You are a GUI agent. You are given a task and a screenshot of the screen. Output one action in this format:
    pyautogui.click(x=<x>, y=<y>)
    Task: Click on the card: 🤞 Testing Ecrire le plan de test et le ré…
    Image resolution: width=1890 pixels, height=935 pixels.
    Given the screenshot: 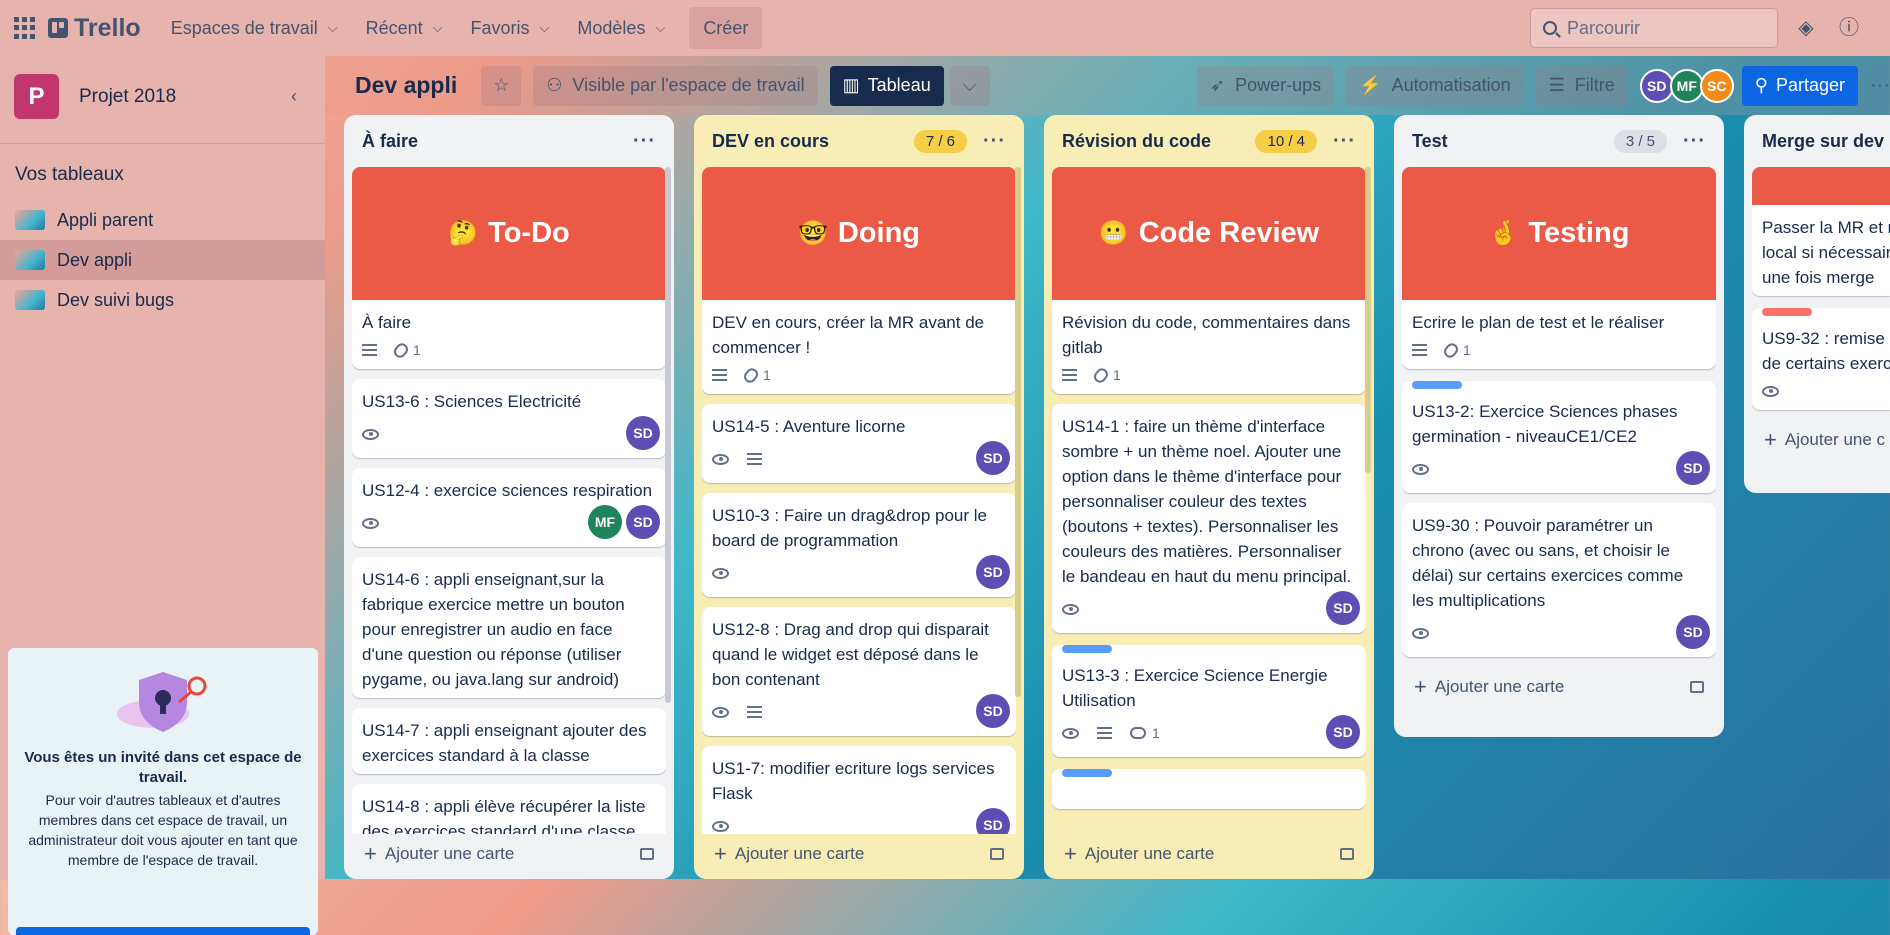 What is the action you would take?
    pyautogui.click(x=1559, y=268)
    